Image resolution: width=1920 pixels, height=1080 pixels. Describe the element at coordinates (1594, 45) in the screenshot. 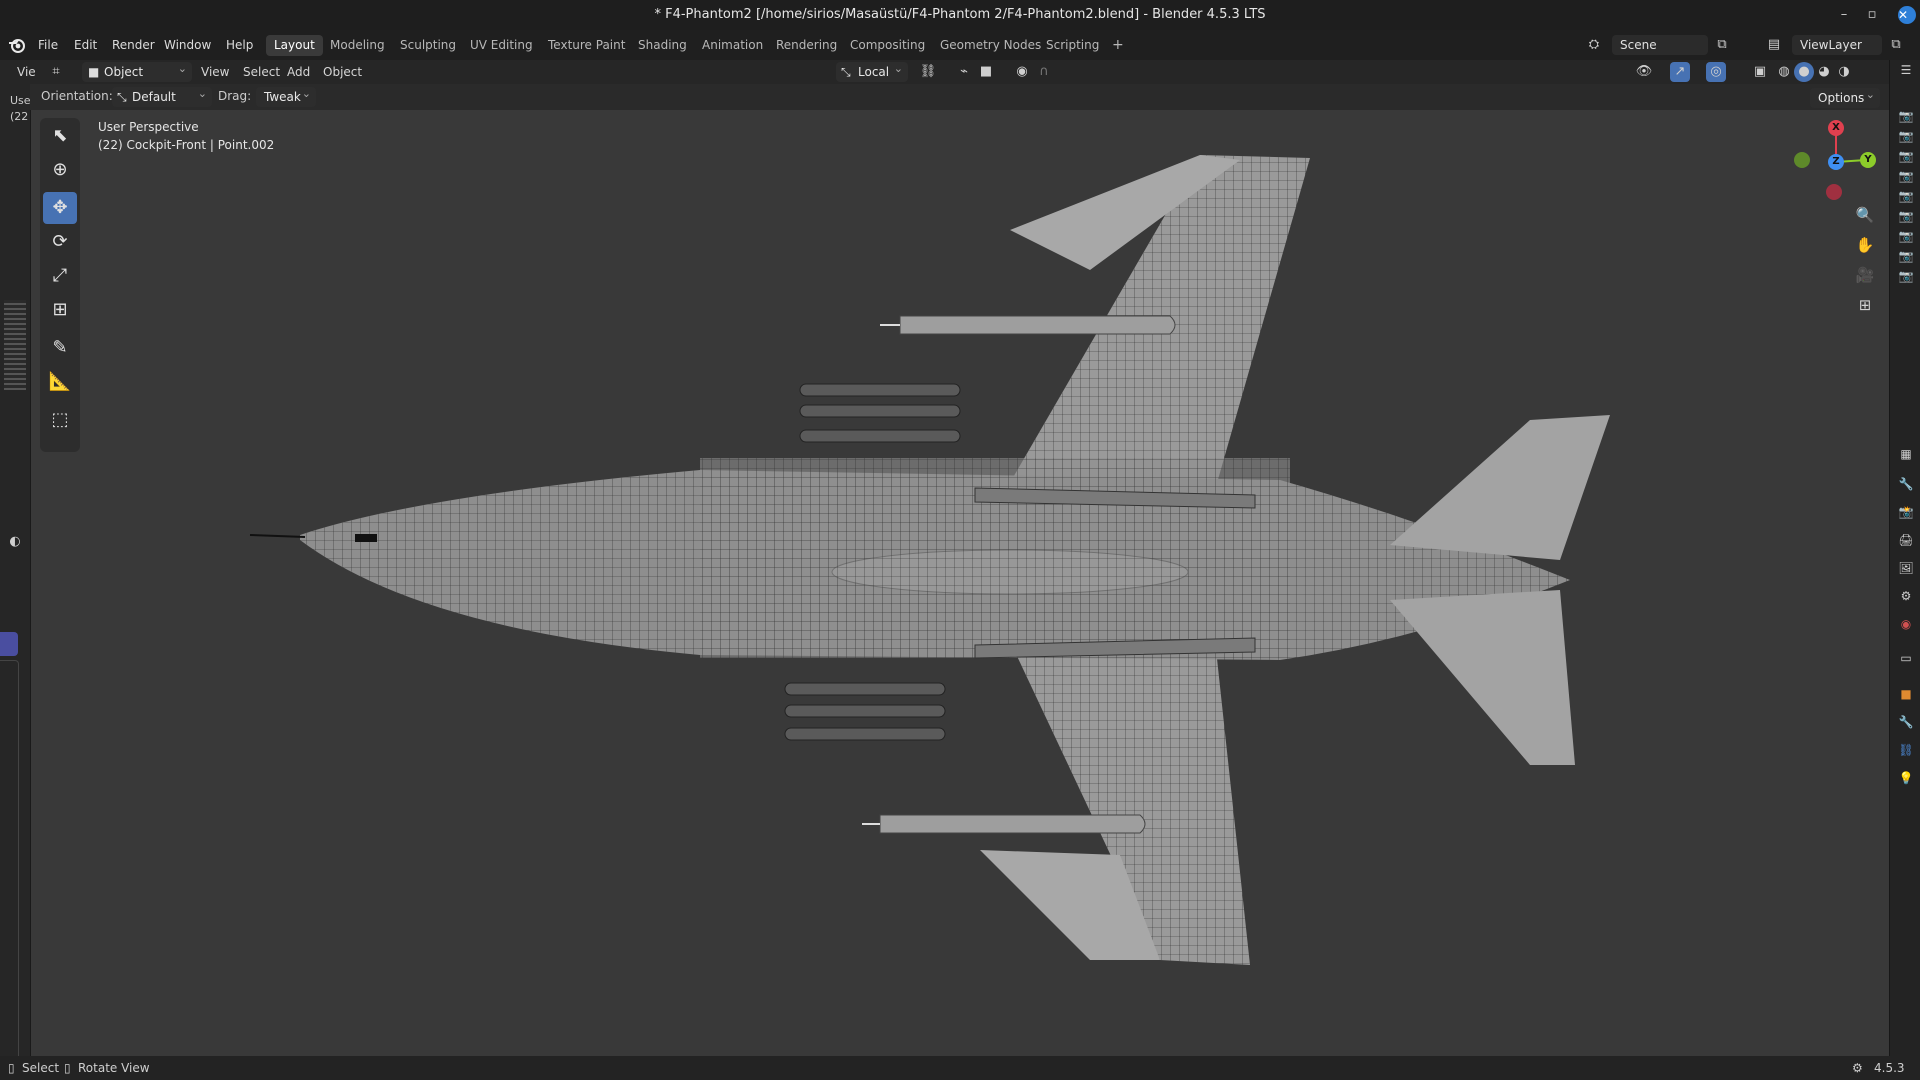

I see `scene-icon: ⛭` at that location.